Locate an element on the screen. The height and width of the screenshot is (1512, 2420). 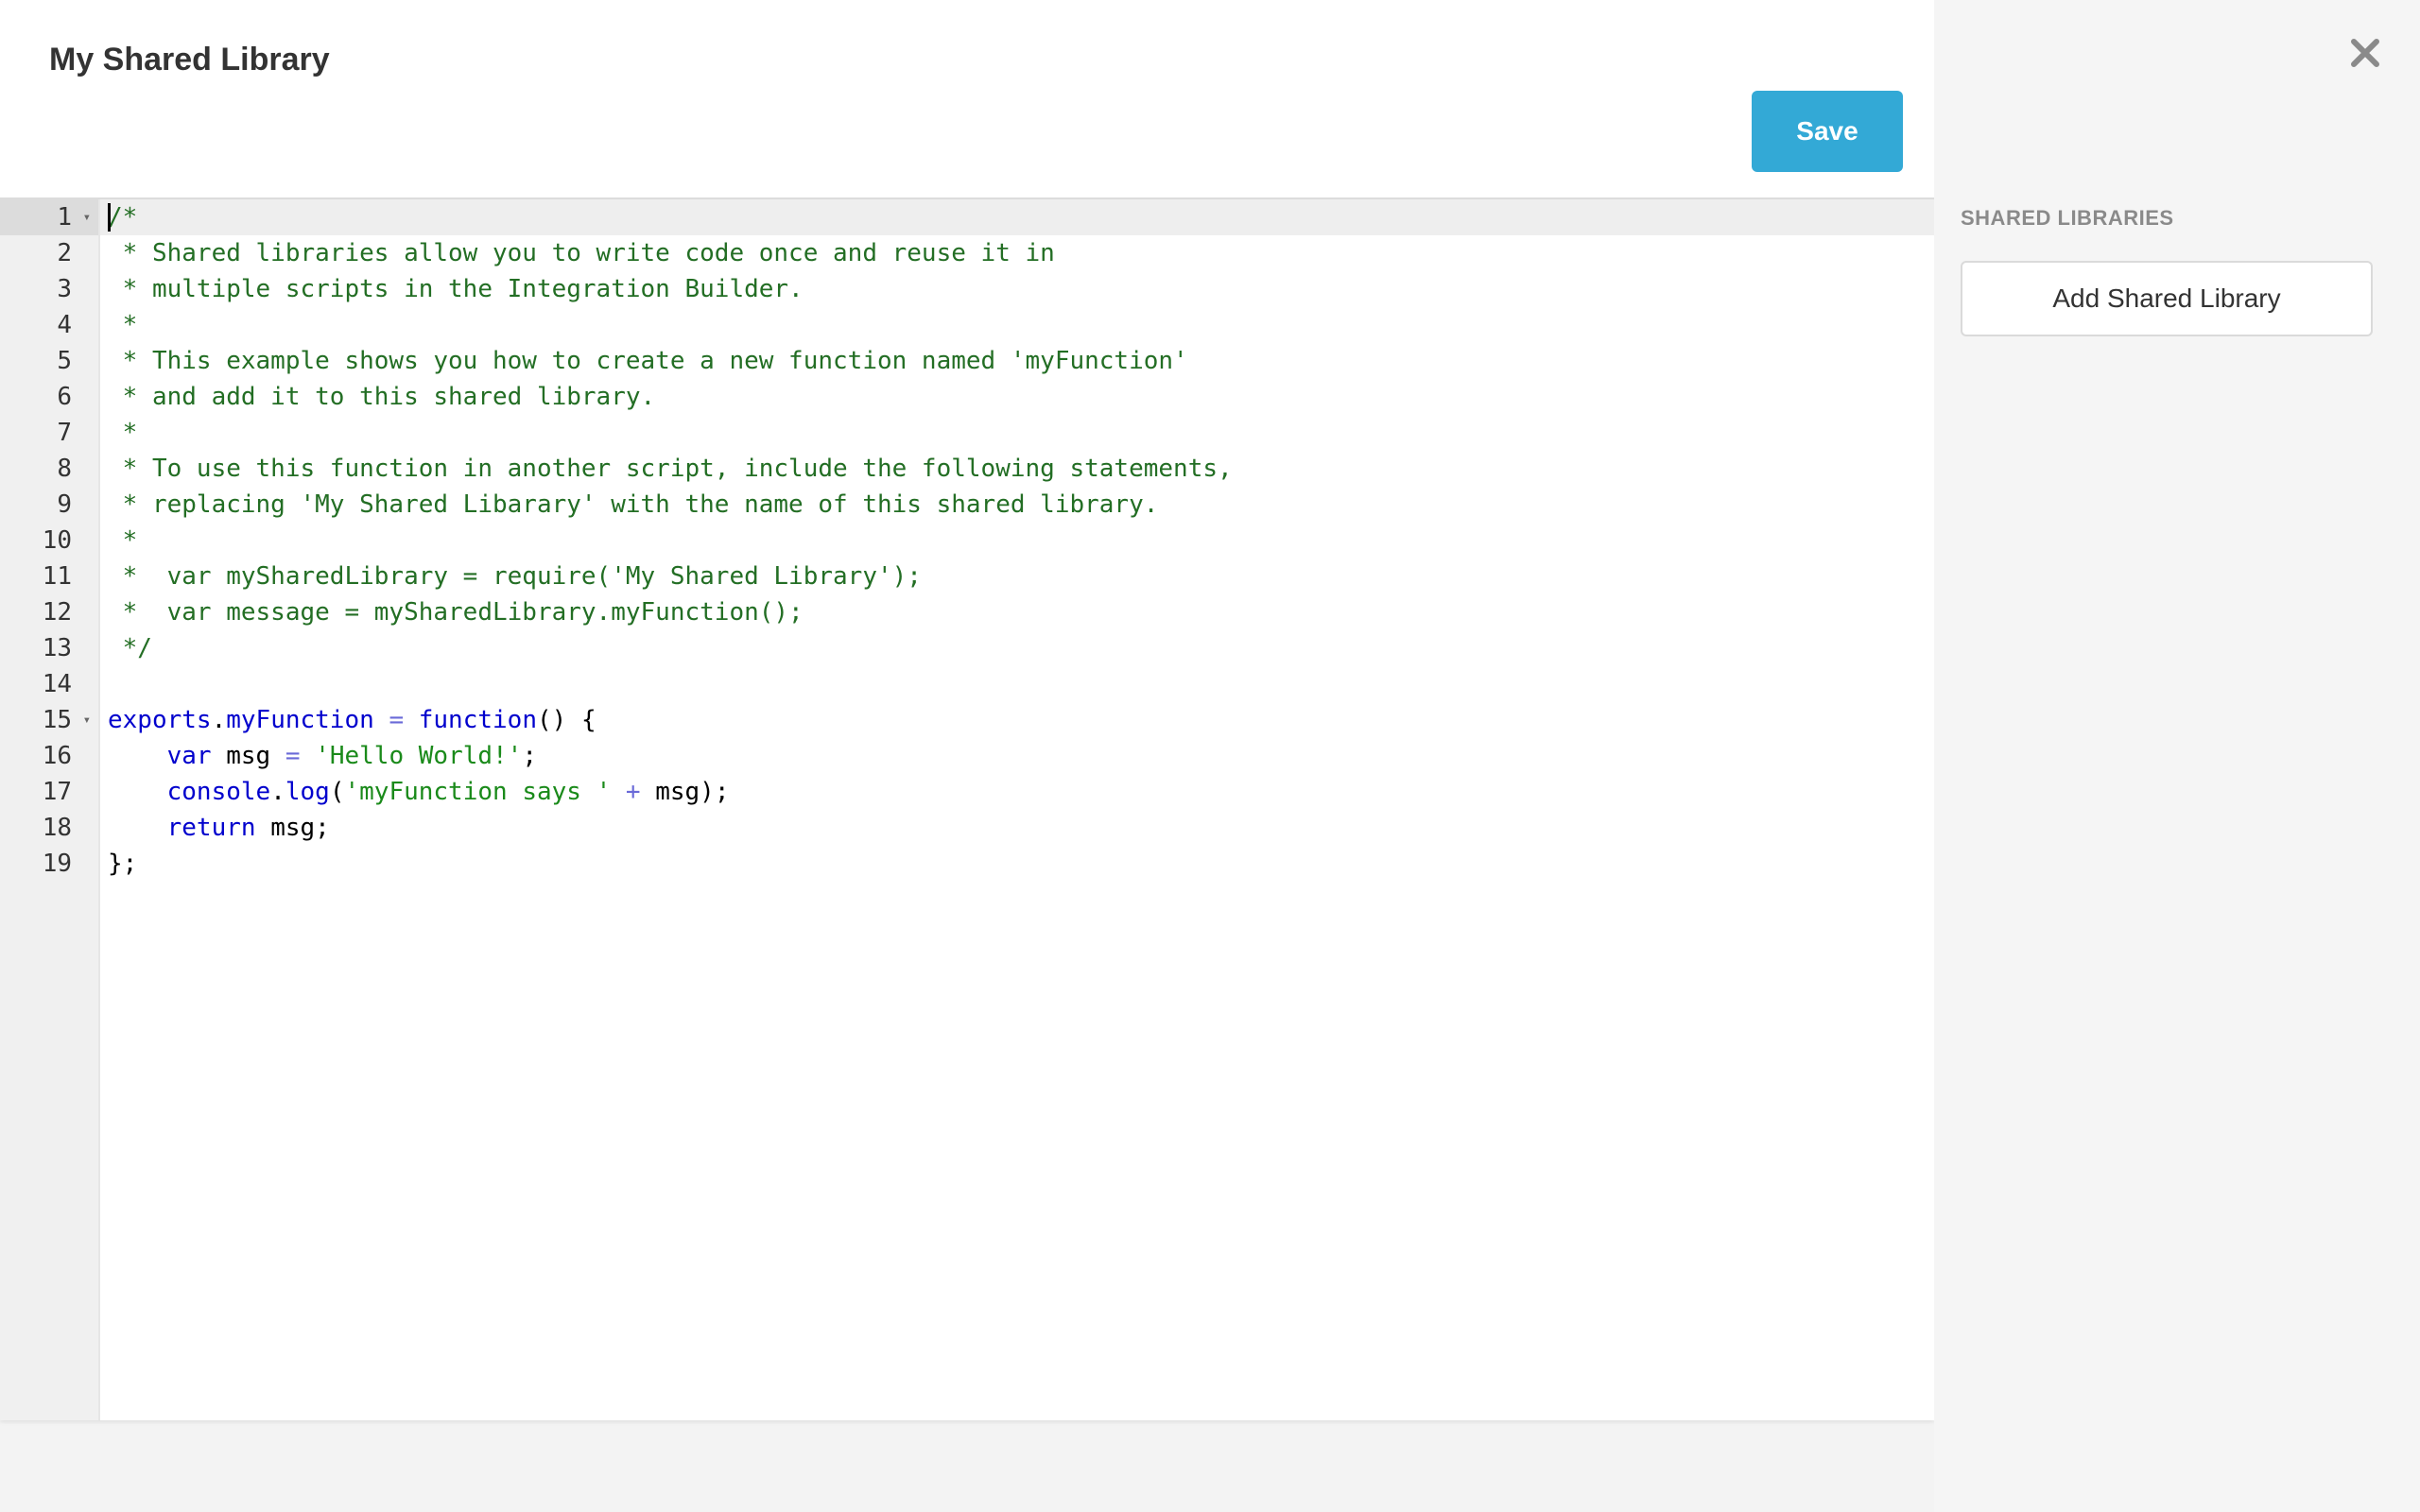
code-line: var msg = 'Hello World!'; is located at coordinates (1017, 756).